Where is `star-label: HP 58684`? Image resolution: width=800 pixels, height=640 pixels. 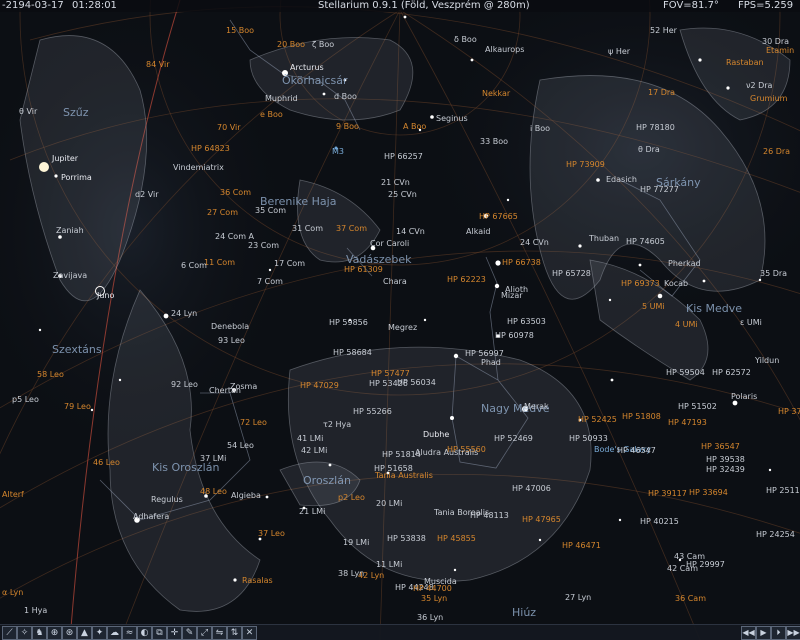
star-label: HP 58684 is located at coordinates (352, 352).